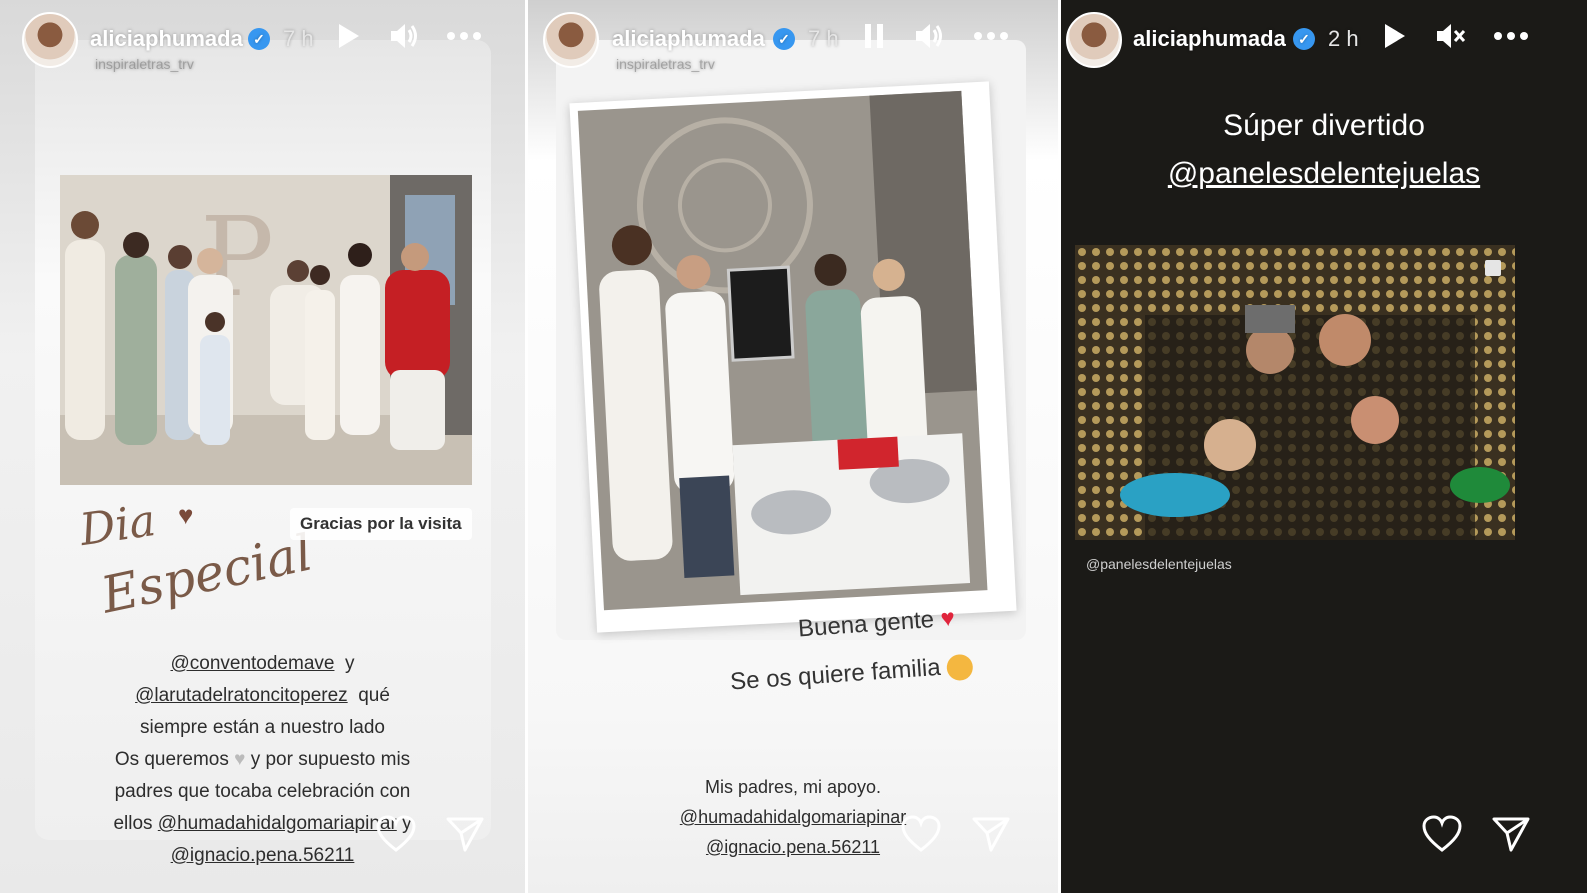  What do you see at coordinates (835, 674) in the screenshot?
I see `overlay-text: Se os quiere familia` at bounding box center [835, 674].